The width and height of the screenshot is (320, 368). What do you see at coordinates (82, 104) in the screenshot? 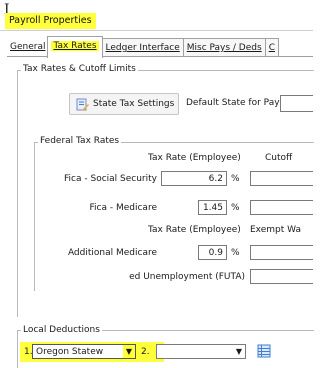
I see `state-tax-settings-icon` at bounding box center [82, 104].